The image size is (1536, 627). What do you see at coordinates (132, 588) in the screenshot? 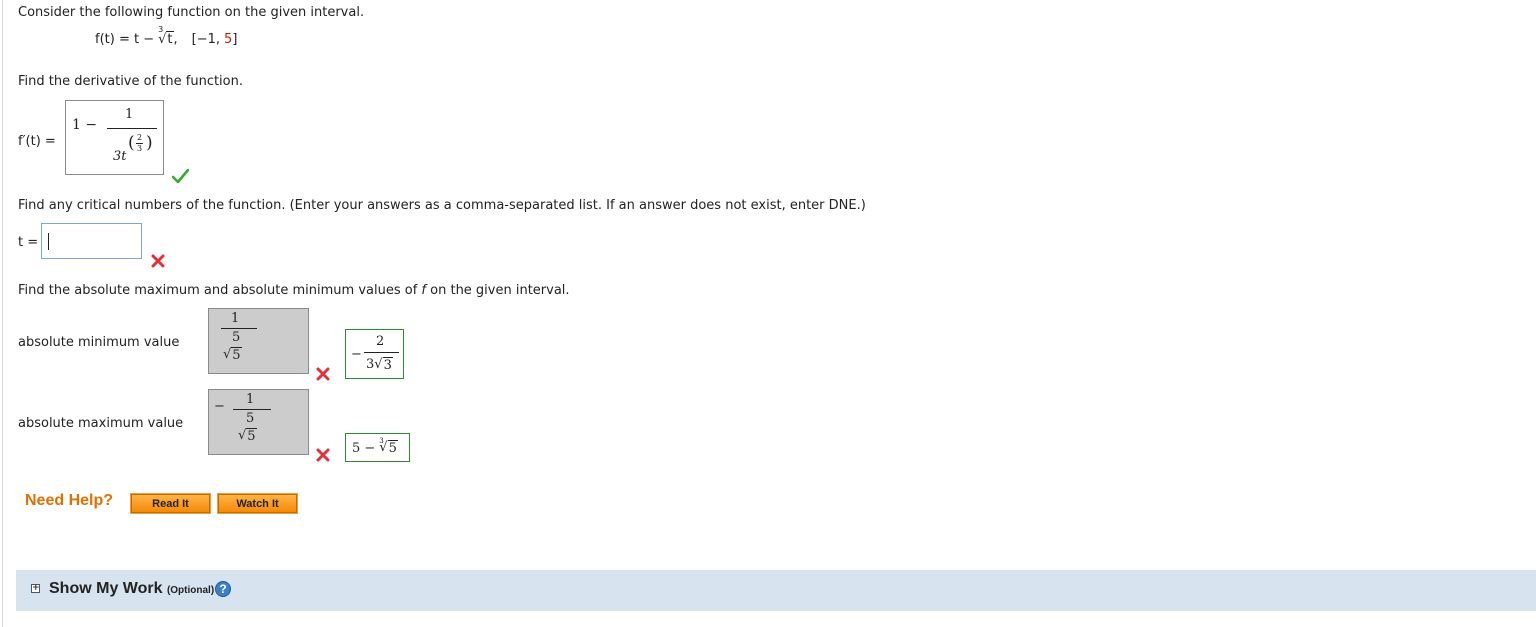
I see `show-my-work-label: Show My Work (Optional)` at bounding box center [132, 588].